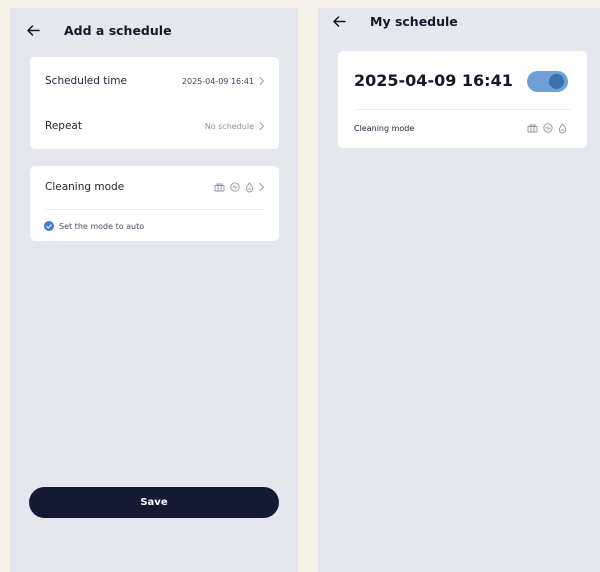 The height and width of the screenshot is (572, 600). I want to click on scheduled-time-value: 2025-04-09 16:41, so click(217, 81).